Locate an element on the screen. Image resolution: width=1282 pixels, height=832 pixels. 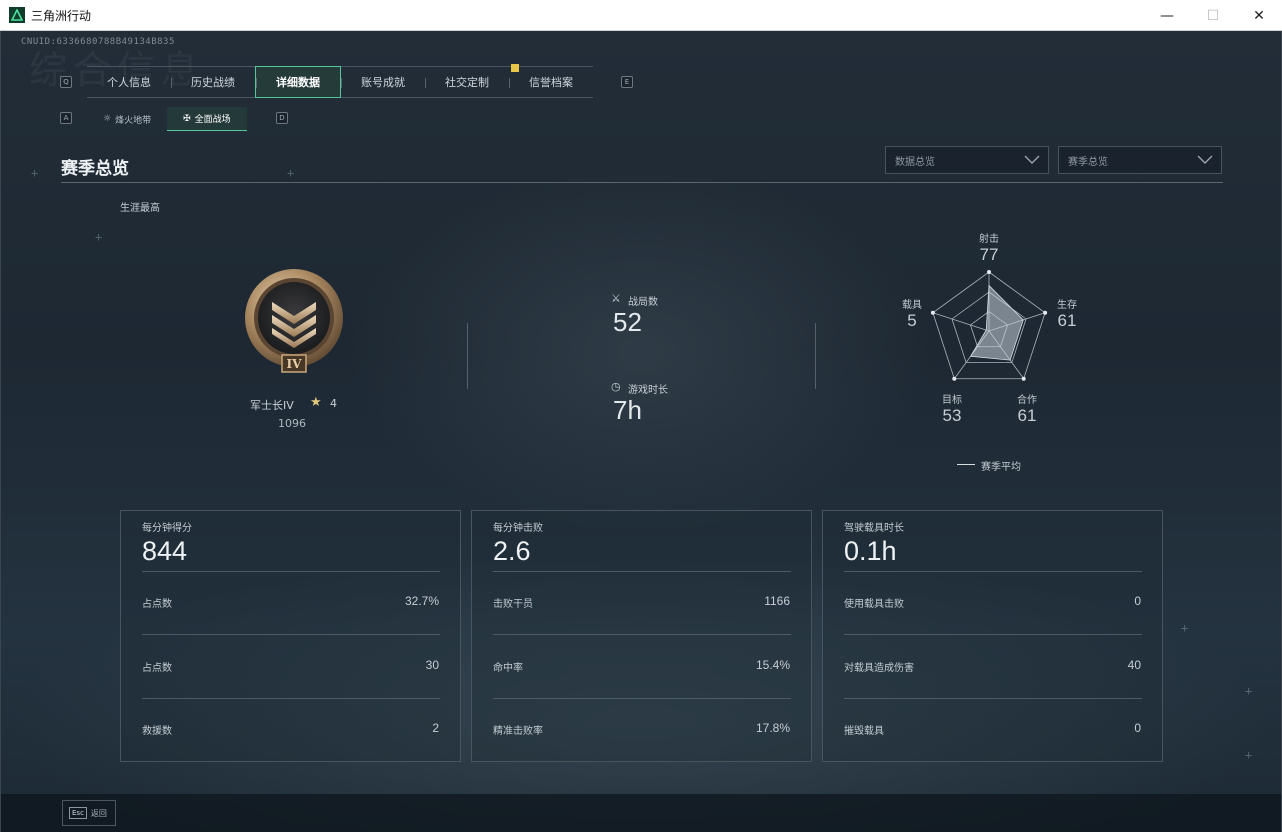
card-value: 844 is located at coordinates (165, 551).